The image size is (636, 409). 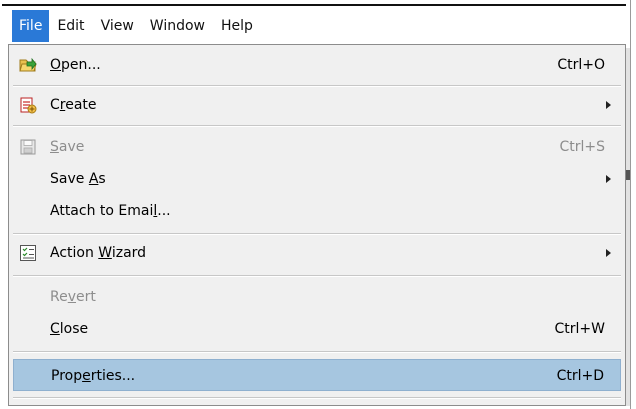 I want to click on shortcut-save: Ctrl+S, so click(x=582, y=147).